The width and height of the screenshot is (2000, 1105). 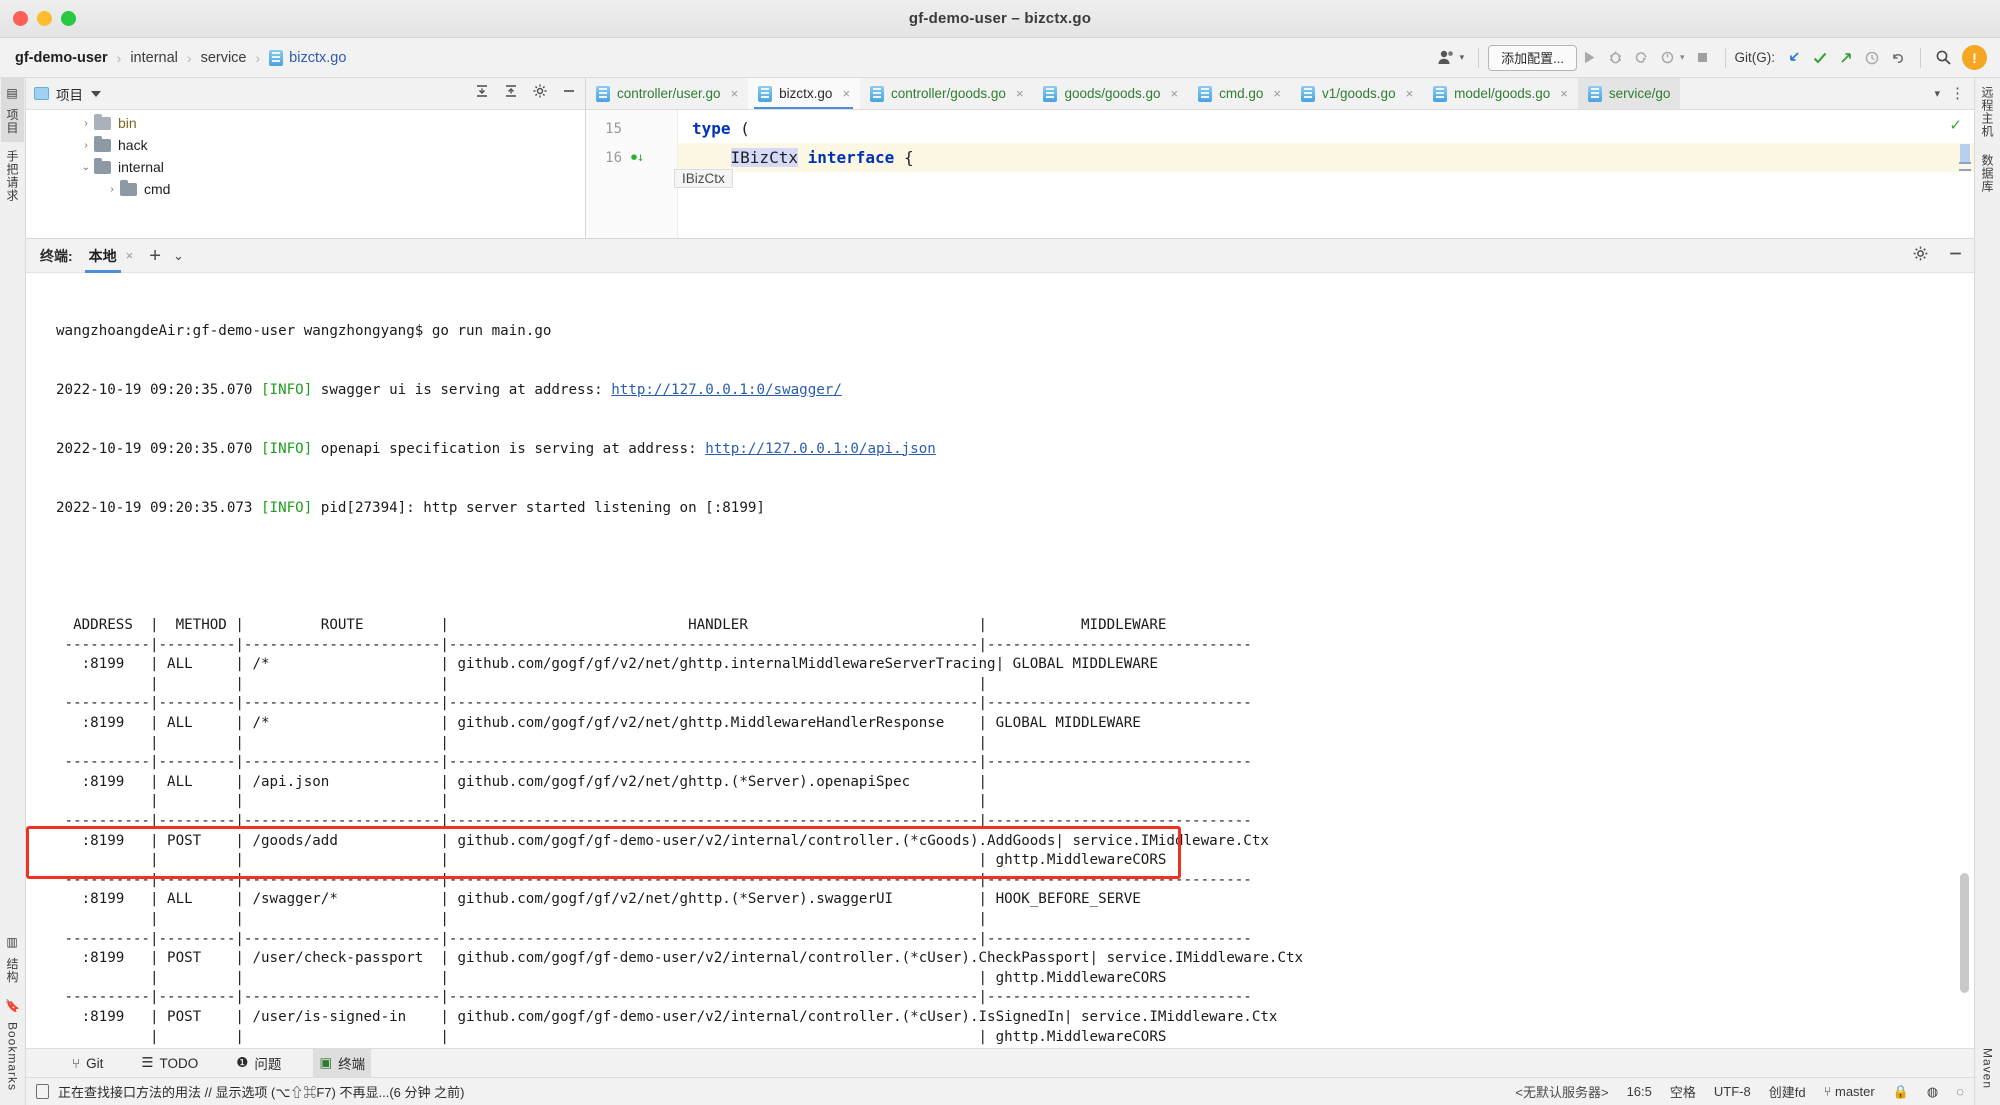 I want to click on tab-label: service/go, so click(x=1639, y=93).